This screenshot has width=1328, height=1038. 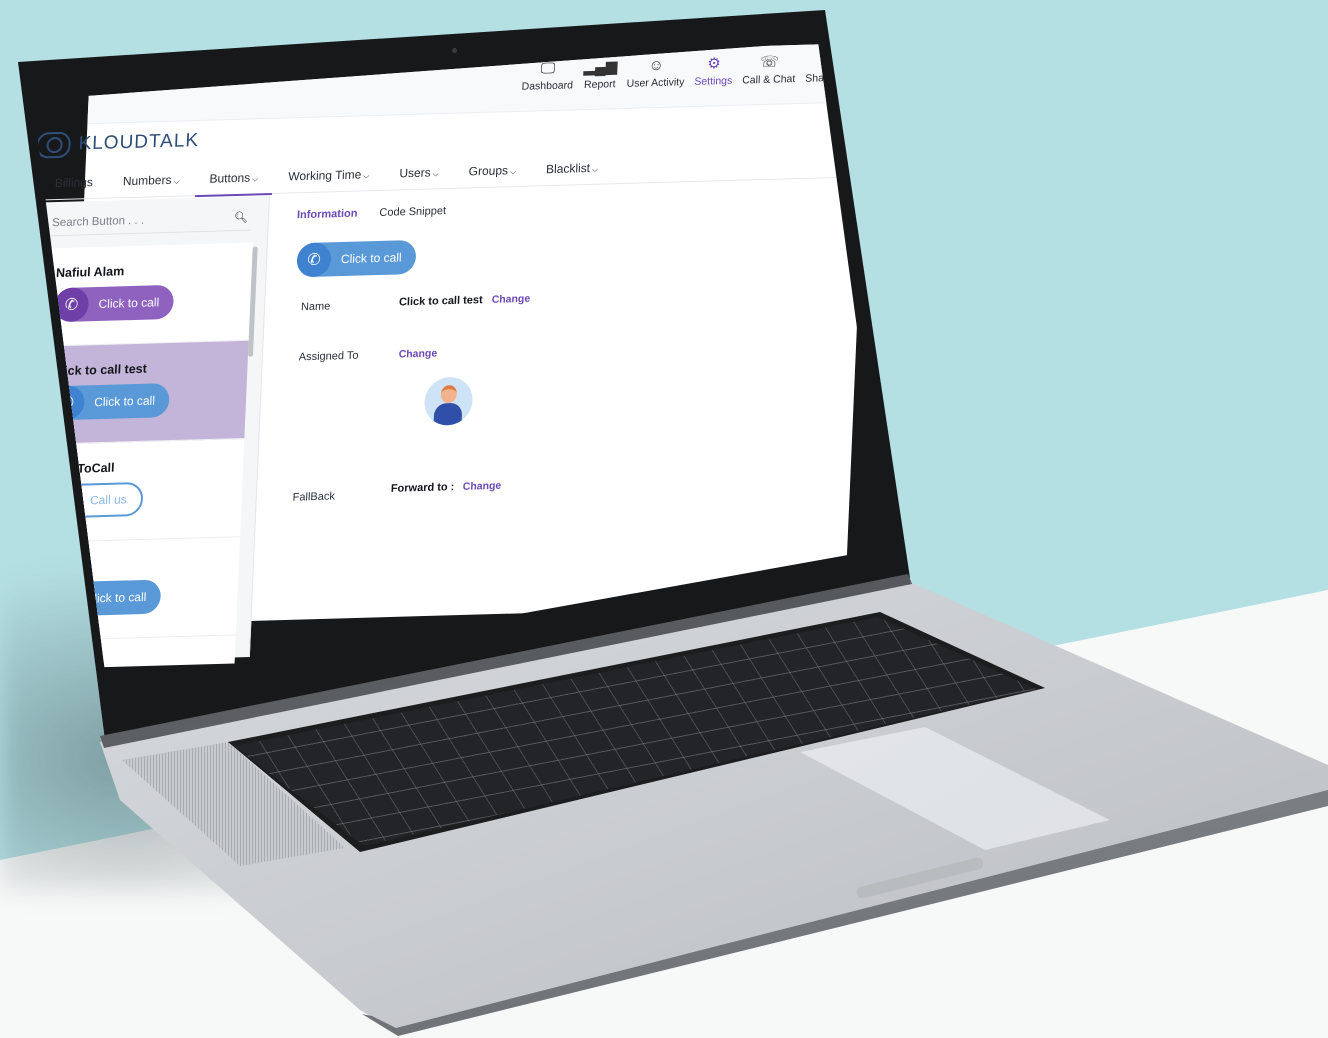 I want to click on nav-settings: ⚙︎ Settings, so click(x=713, y=70).